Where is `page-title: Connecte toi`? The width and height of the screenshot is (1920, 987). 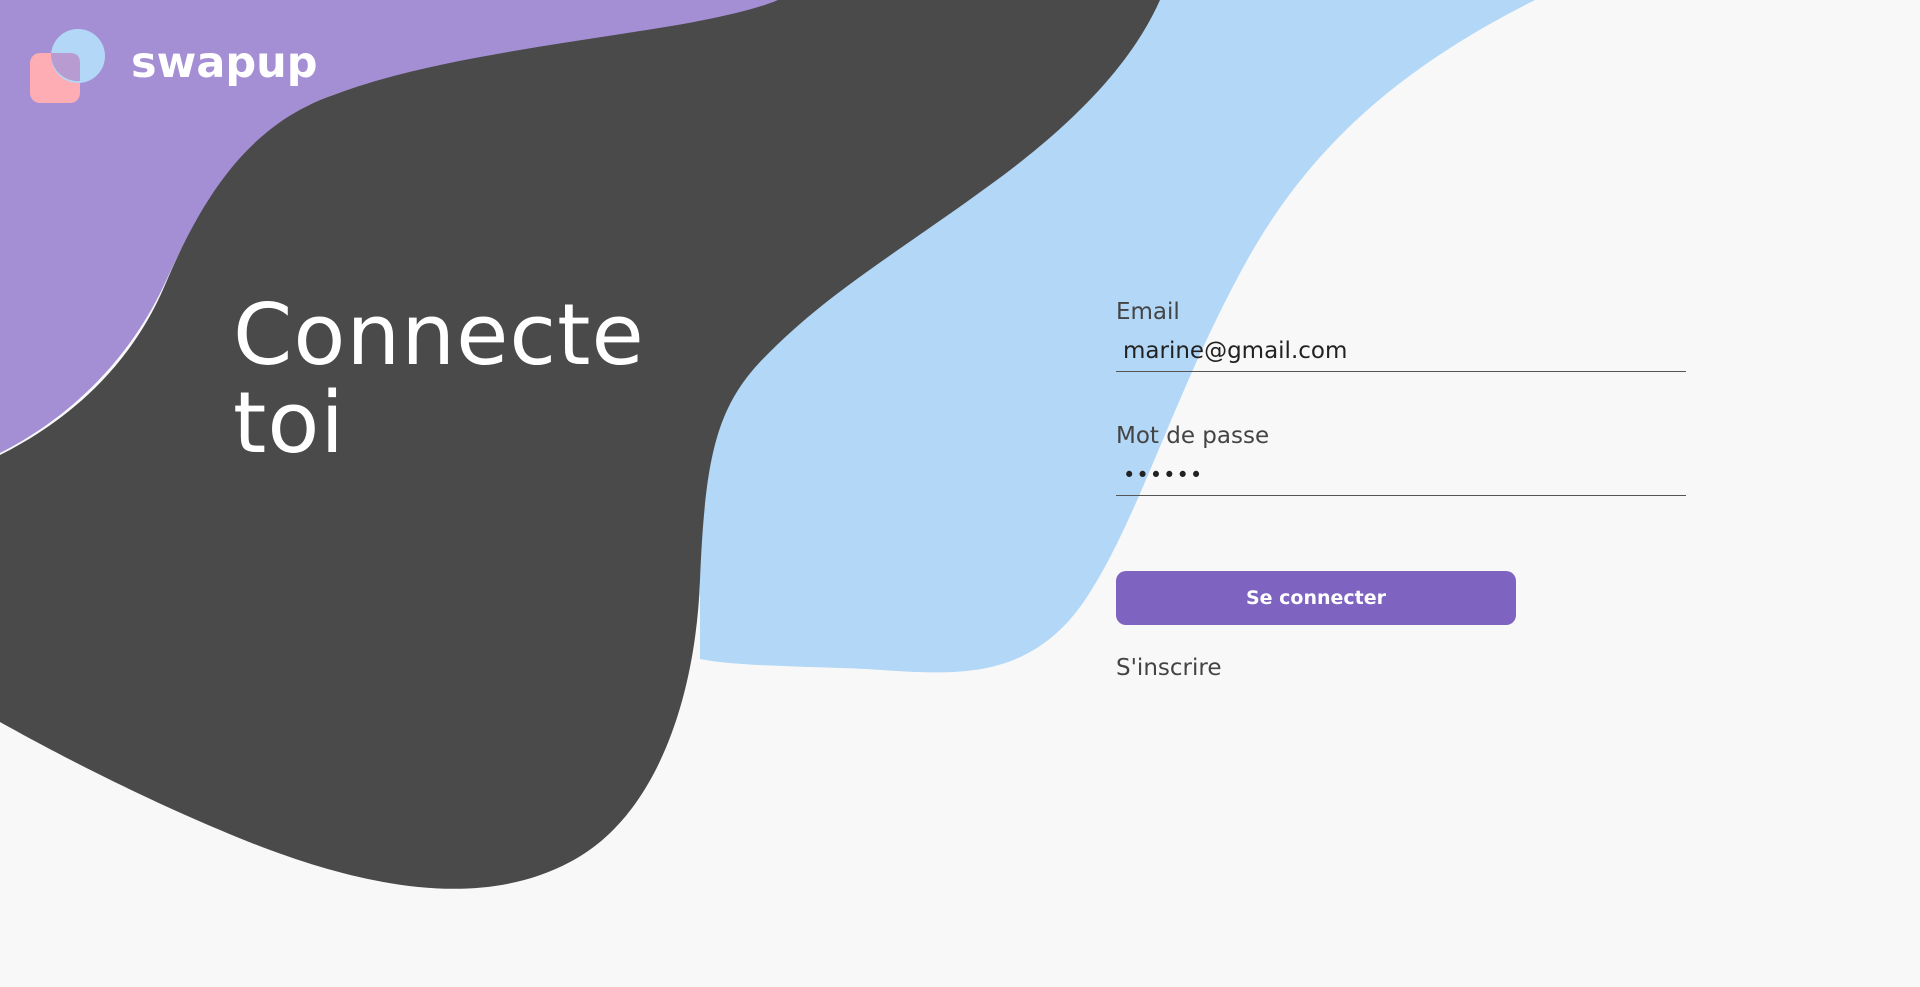
page-title: Connecte toi is located at coordinates (493, 380).